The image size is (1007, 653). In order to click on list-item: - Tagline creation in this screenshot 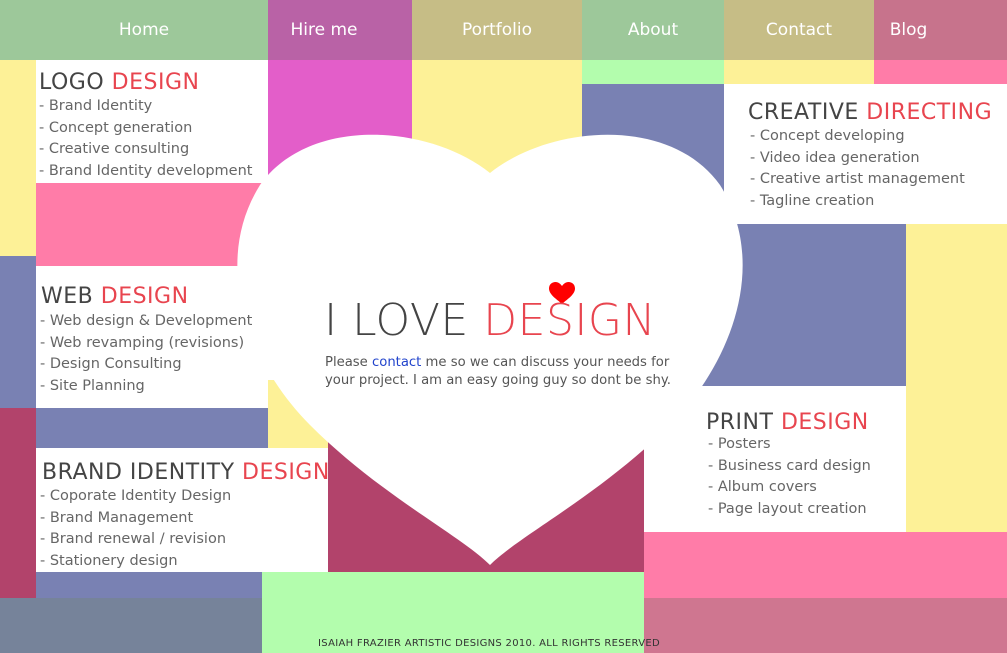, I will do `click(812, 200)`.